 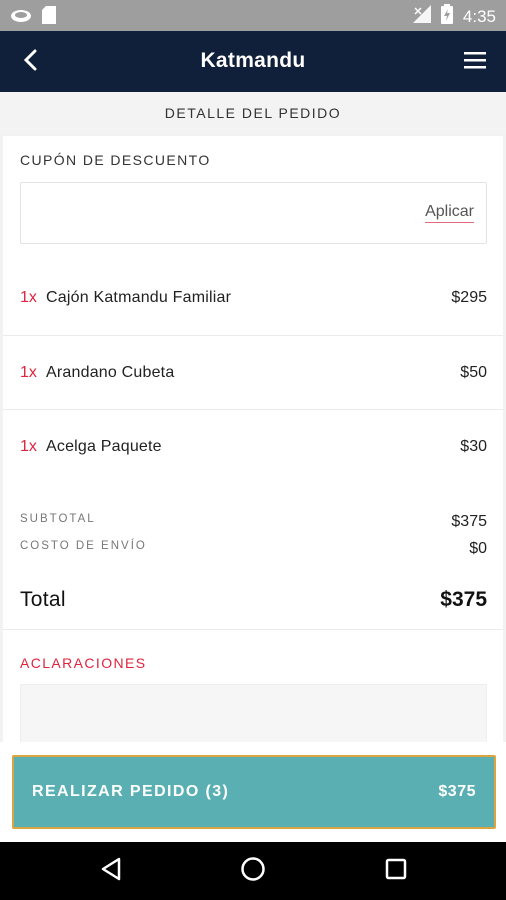 What do you see at coordinates (83, 663) in the screenshot?
I see `notes-label: ACLARACIONES` at bounding box center [83, 663].